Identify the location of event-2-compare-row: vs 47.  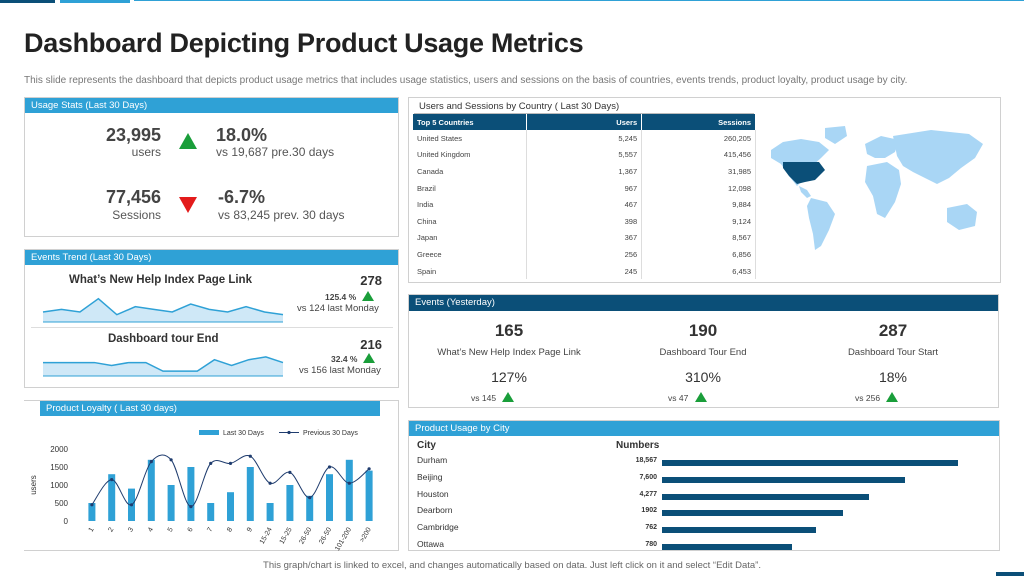
(687, 397).